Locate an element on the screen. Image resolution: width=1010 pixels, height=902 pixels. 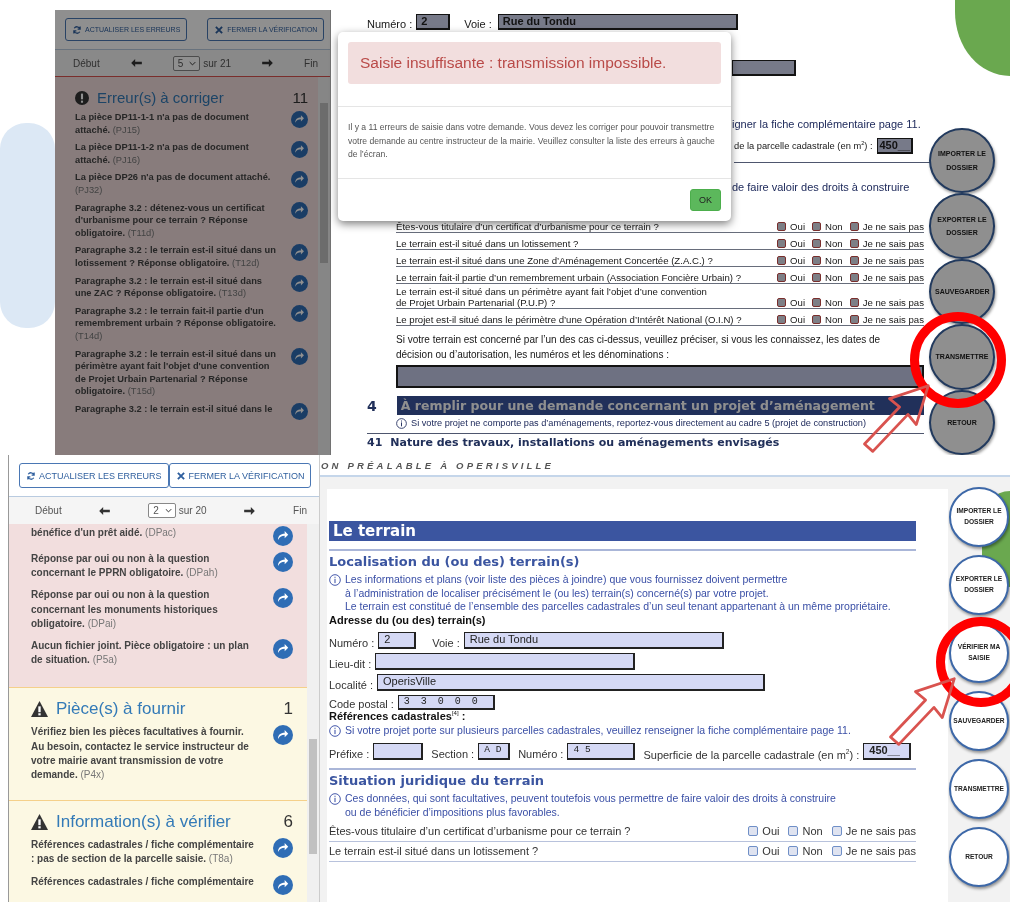
refresh-icon is located at coordinates (77, 29).